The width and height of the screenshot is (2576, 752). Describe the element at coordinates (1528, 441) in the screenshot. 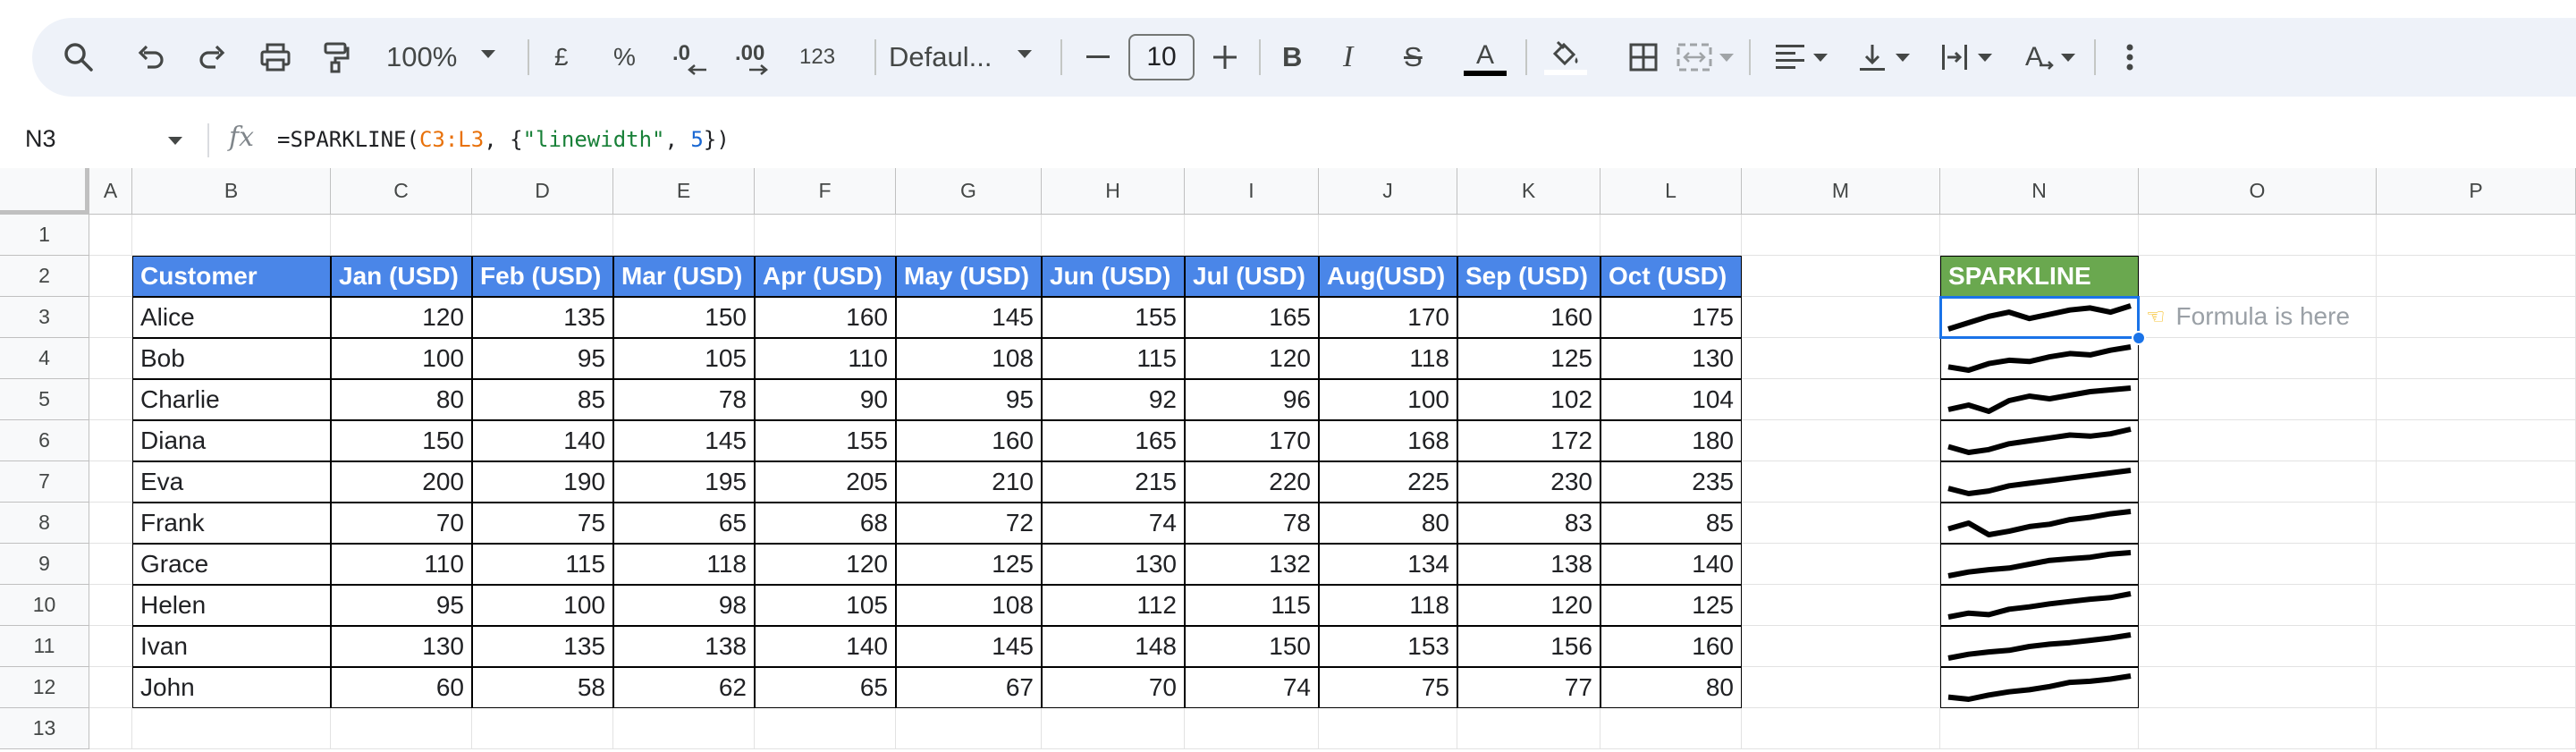

I see `value-cell: 172` at that location.